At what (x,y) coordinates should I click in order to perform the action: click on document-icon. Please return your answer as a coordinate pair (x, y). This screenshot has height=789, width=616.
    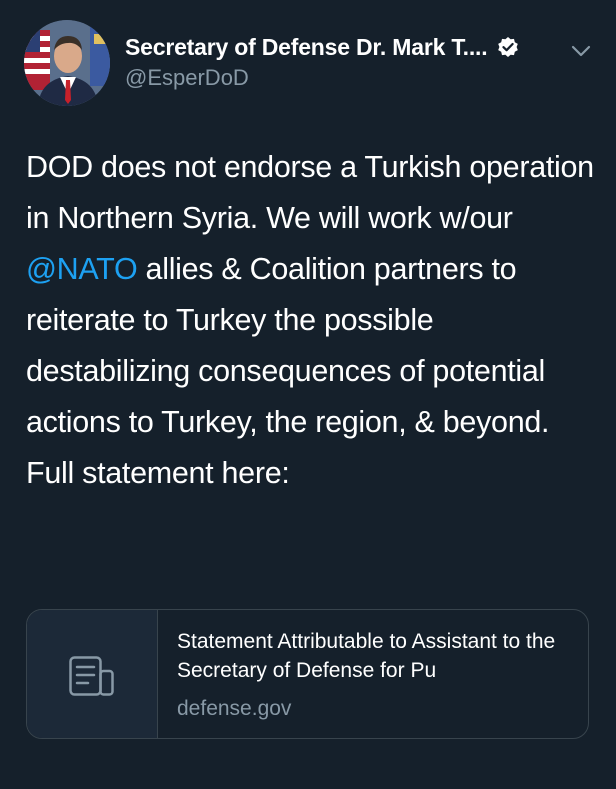
    Looking at the image, I should click on (91, 676).